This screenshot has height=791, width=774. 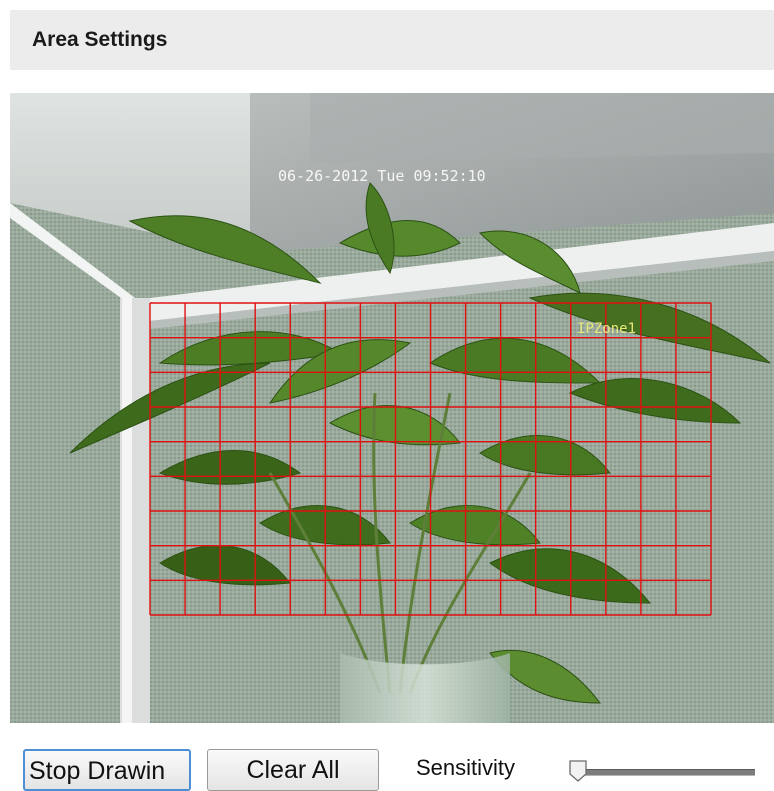 I want to click on sensitivity-label: Sensitivity, so click(x=466, y=767).